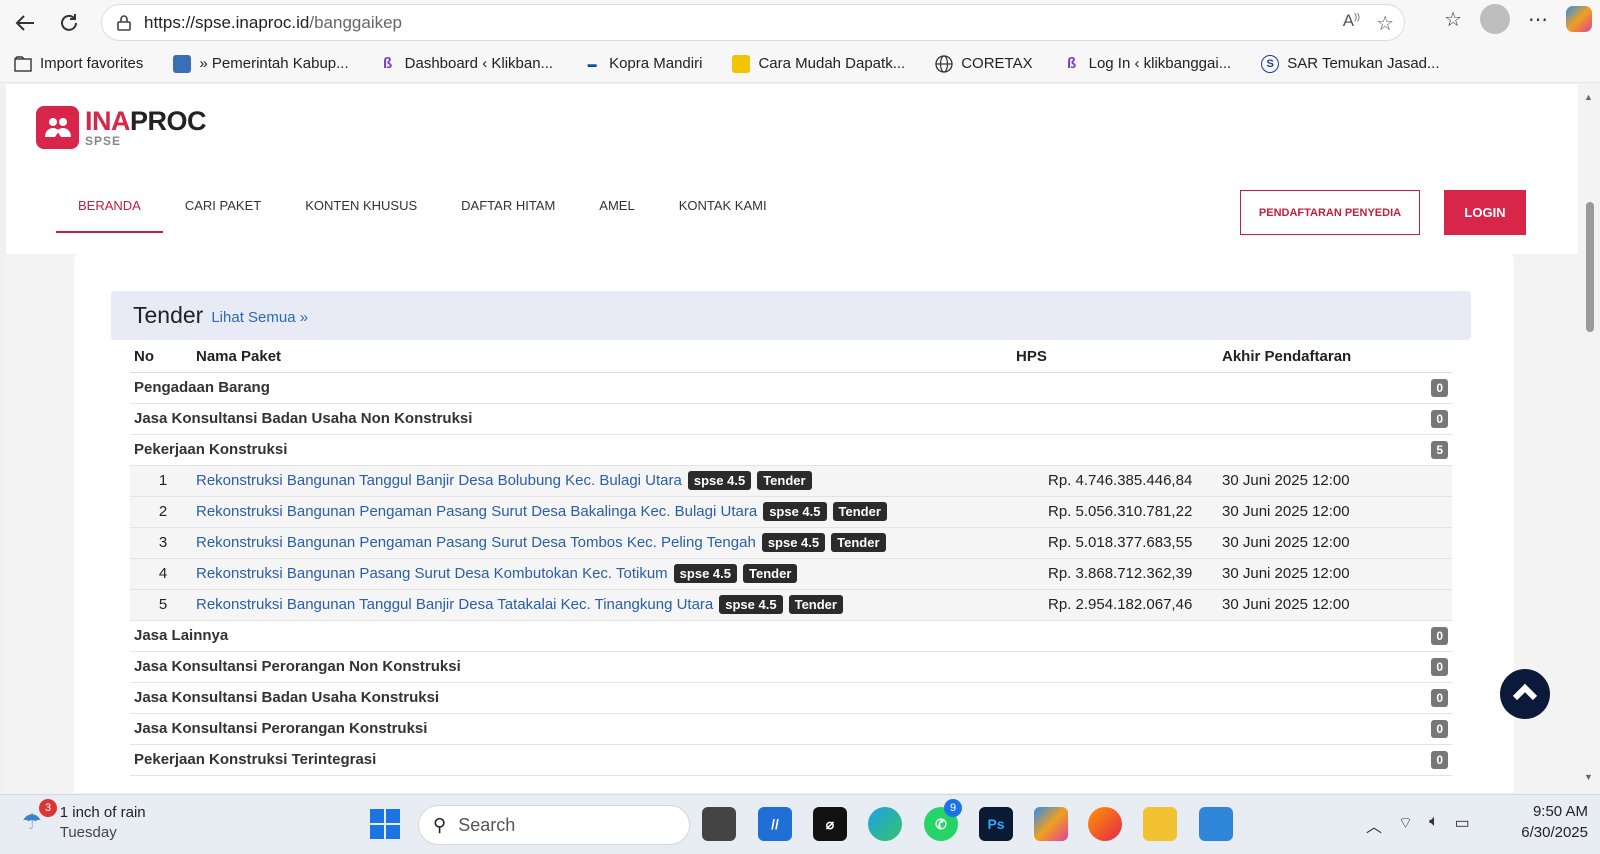 This screenshot has width=1600, height=854. Describe the element at coordinates (1434, 825) in the screenshot. I see `volume-icon: 🔈︎` at that location.